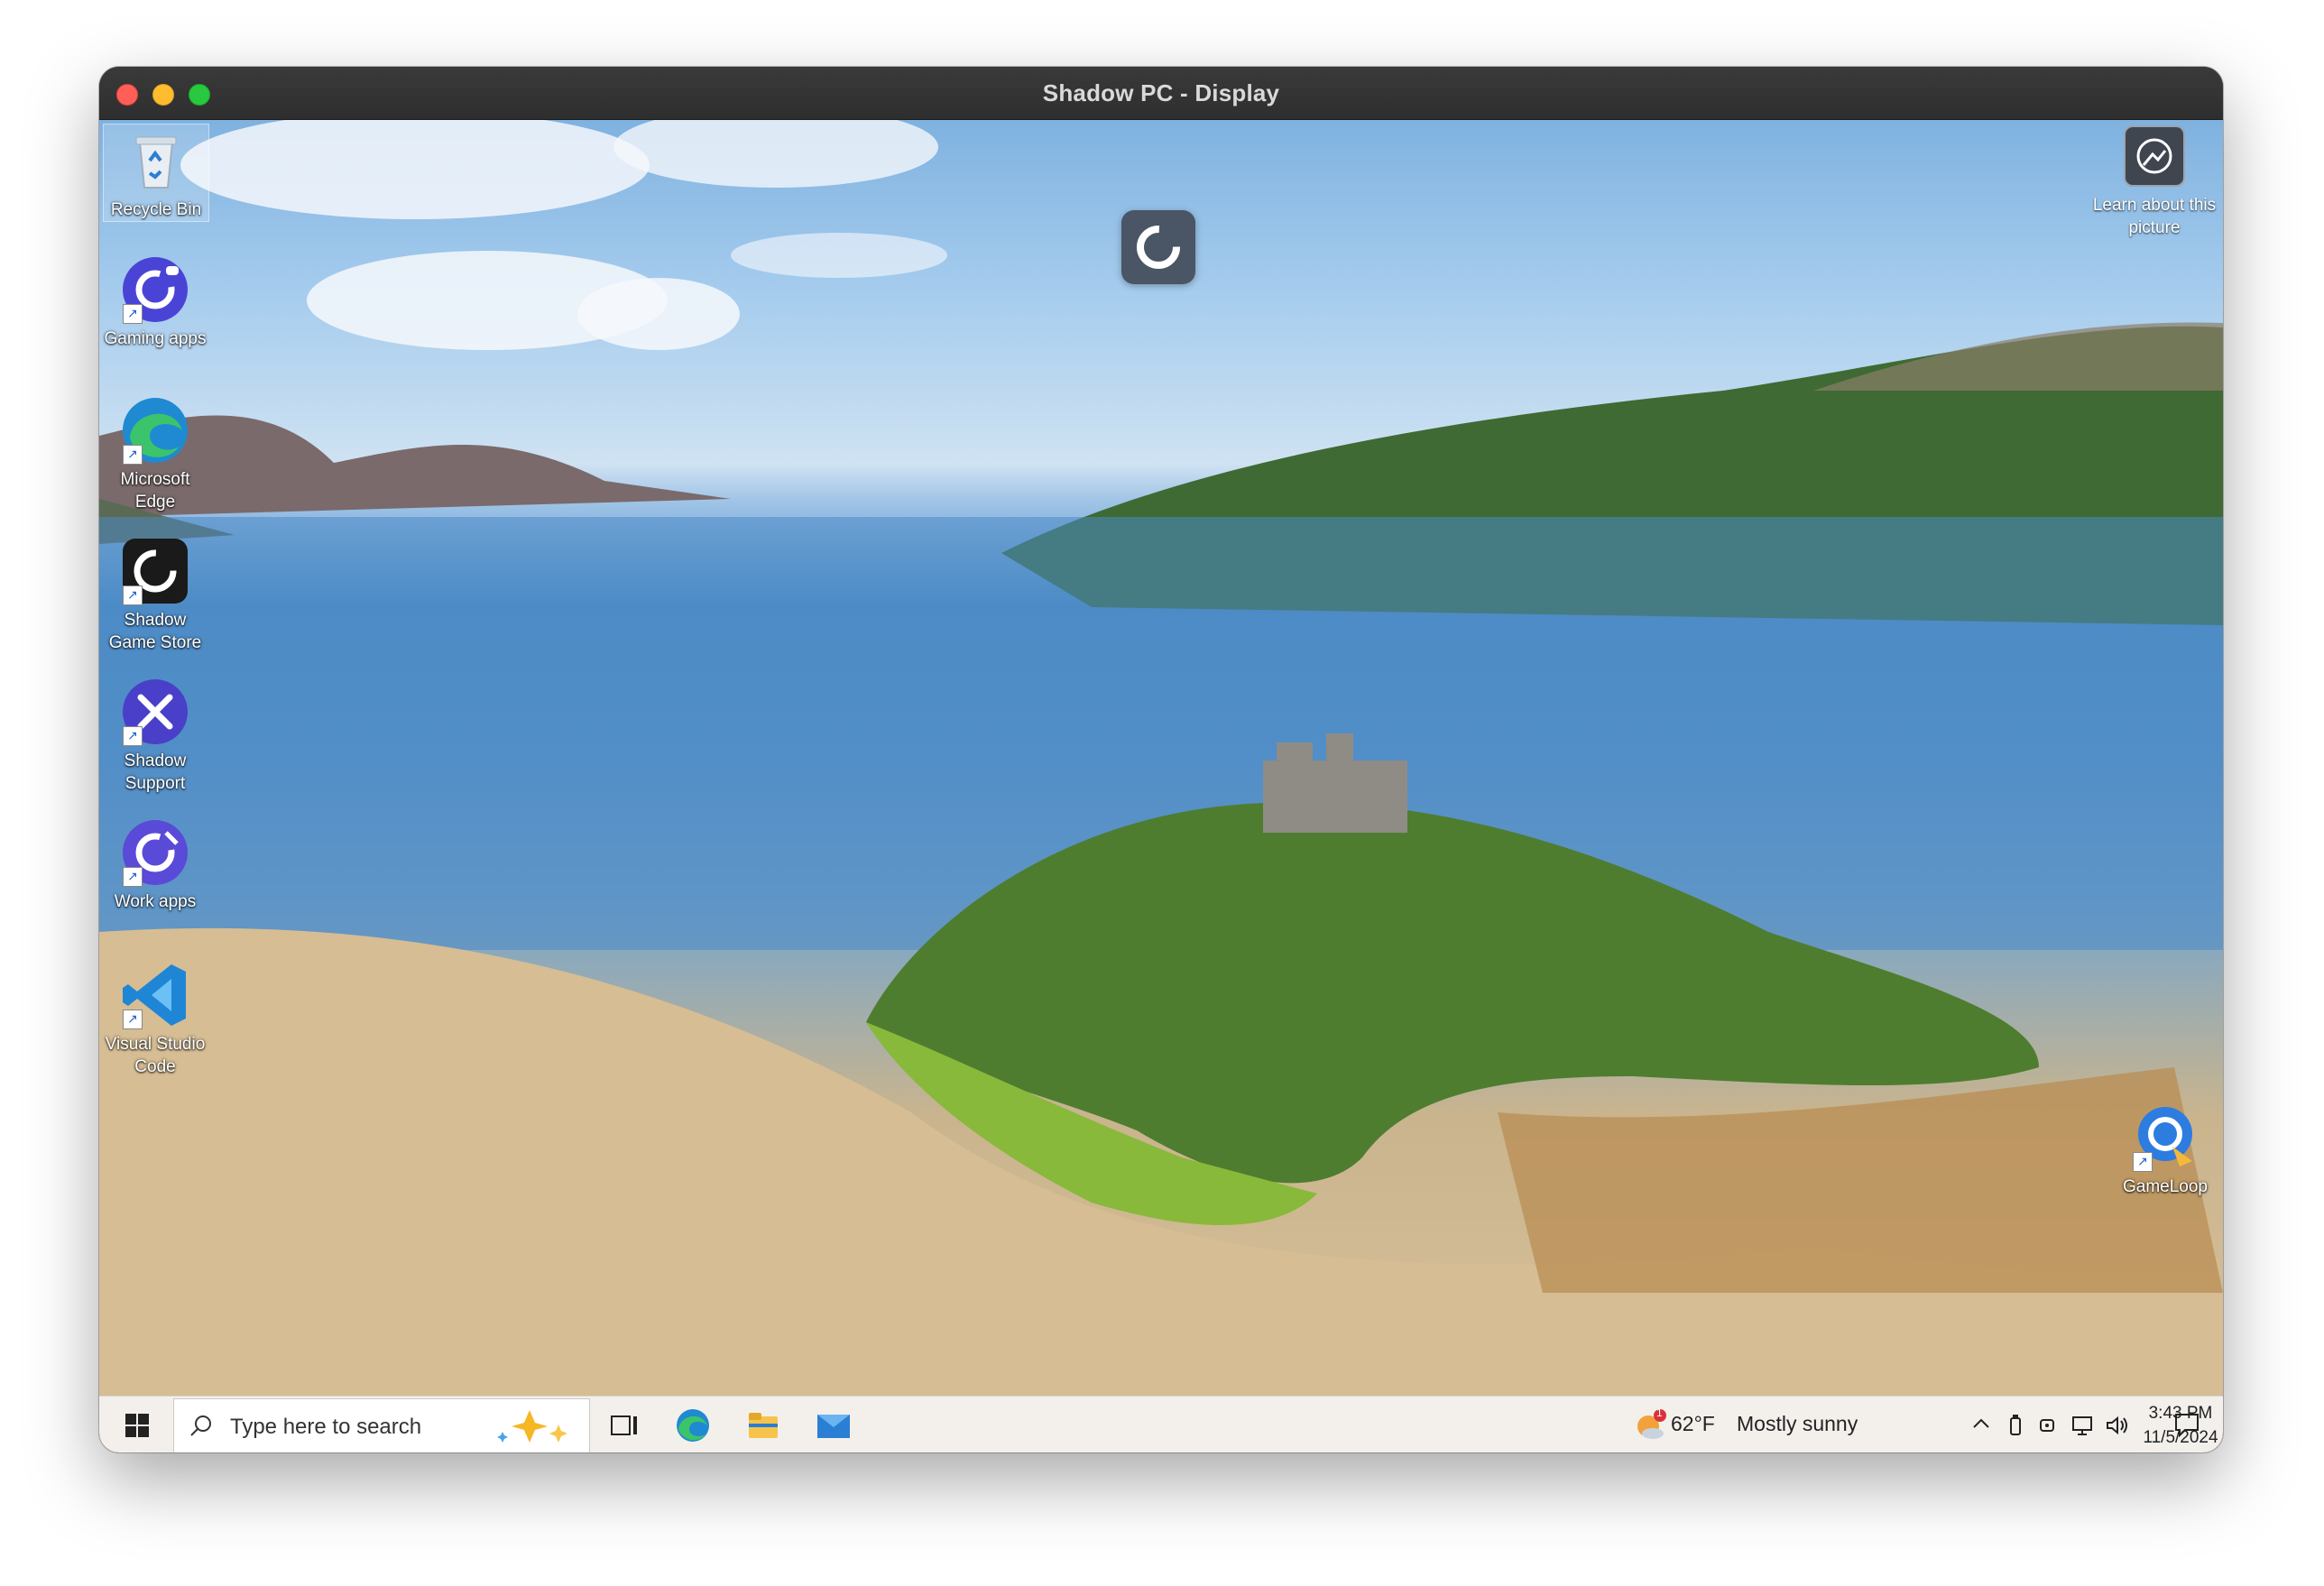 The width and height of the screenshot is (2324, 1586). I want to click on vscode-icon: ↗, so click(155, 995).